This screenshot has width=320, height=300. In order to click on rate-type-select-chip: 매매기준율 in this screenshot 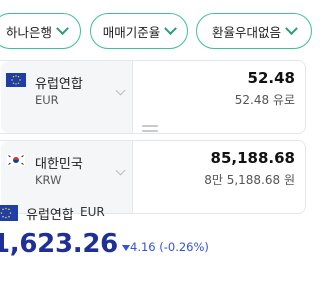, I will do `click(139, 31)`.